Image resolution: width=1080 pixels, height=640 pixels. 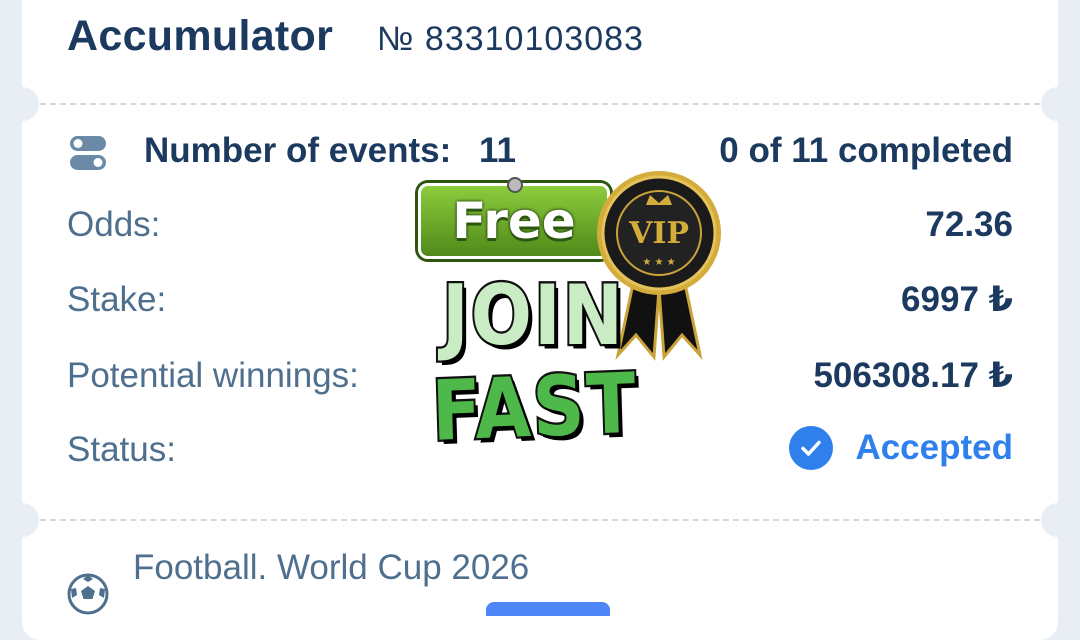 What do you see at coordinates (957, 299) in the screenshot?
I see `stake-value: 6997 ₺` at bounding box center [957, 299].